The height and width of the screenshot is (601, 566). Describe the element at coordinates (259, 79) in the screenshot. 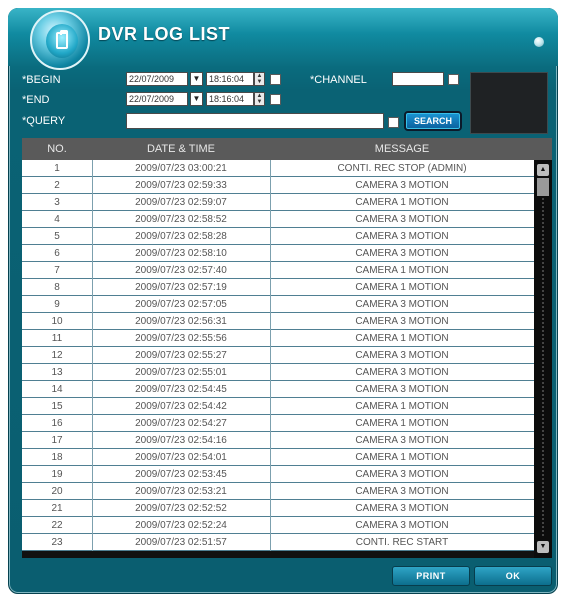

I see `begin-time-spinner: ▲ ▼` at that location.